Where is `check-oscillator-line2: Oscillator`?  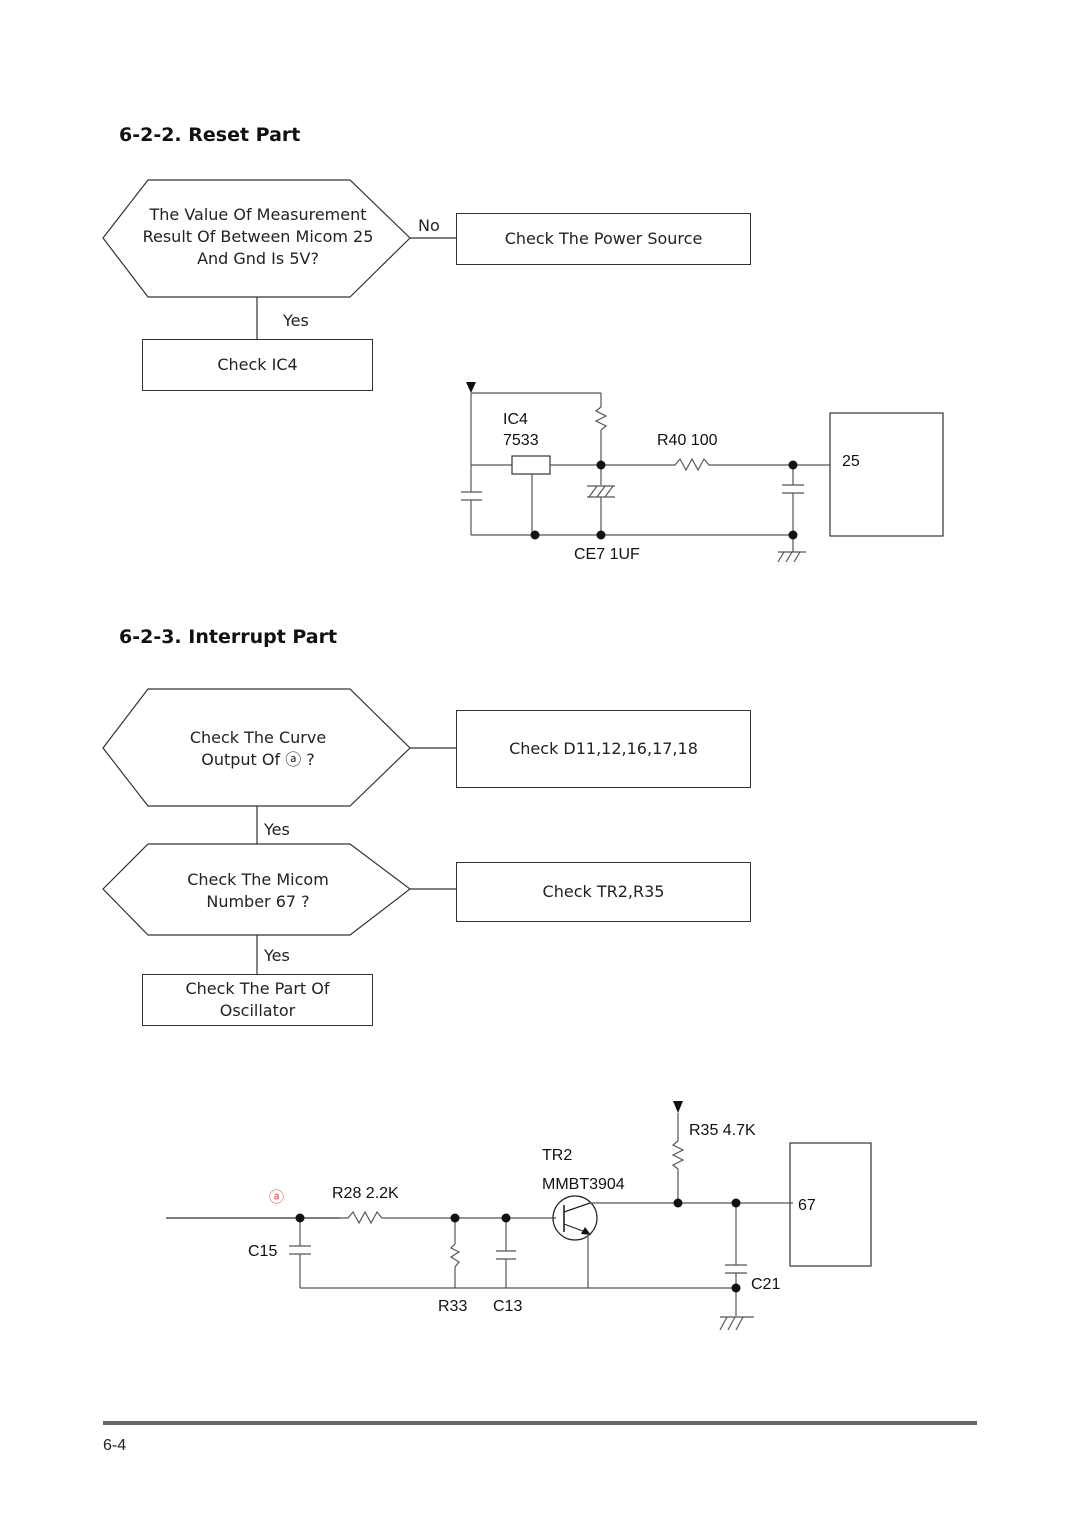
check-oscillator-line2: Oscillator is located at coordinates (257, 1010).